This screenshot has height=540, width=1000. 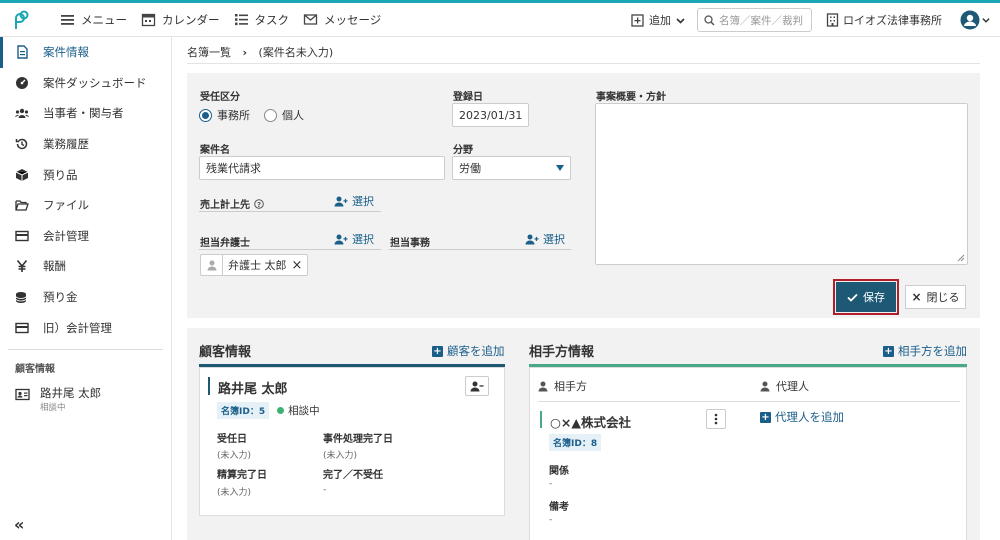 I want to click on sidebar-item-history: 業務履歴, so click(x=85, y=144).